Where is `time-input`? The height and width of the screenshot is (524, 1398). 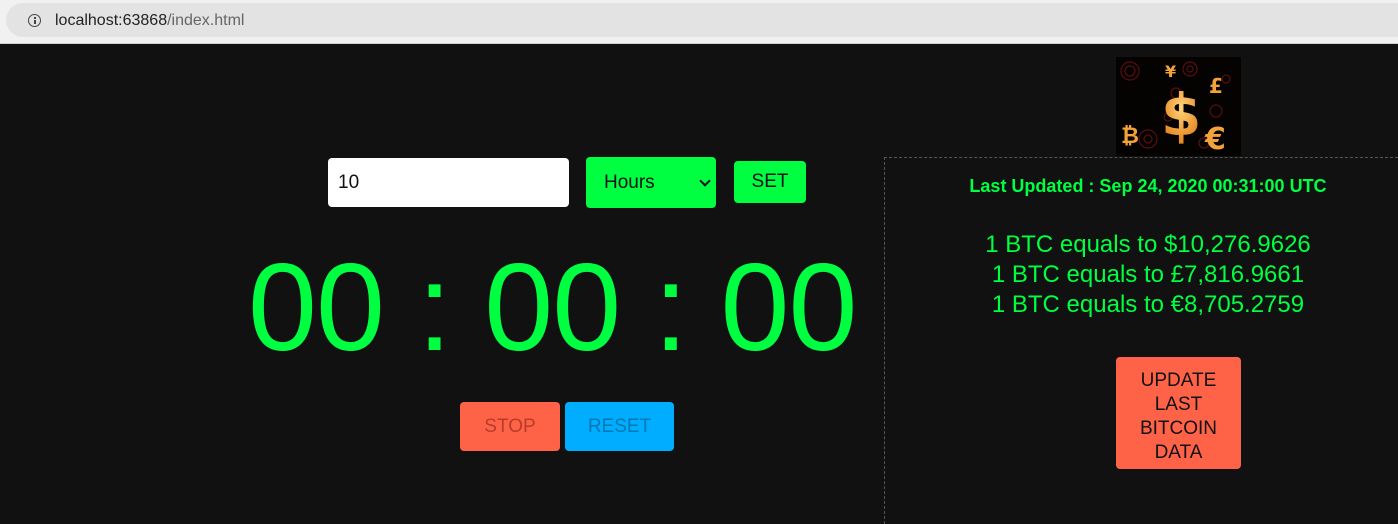
time-input is located at coordinates (448, 182).